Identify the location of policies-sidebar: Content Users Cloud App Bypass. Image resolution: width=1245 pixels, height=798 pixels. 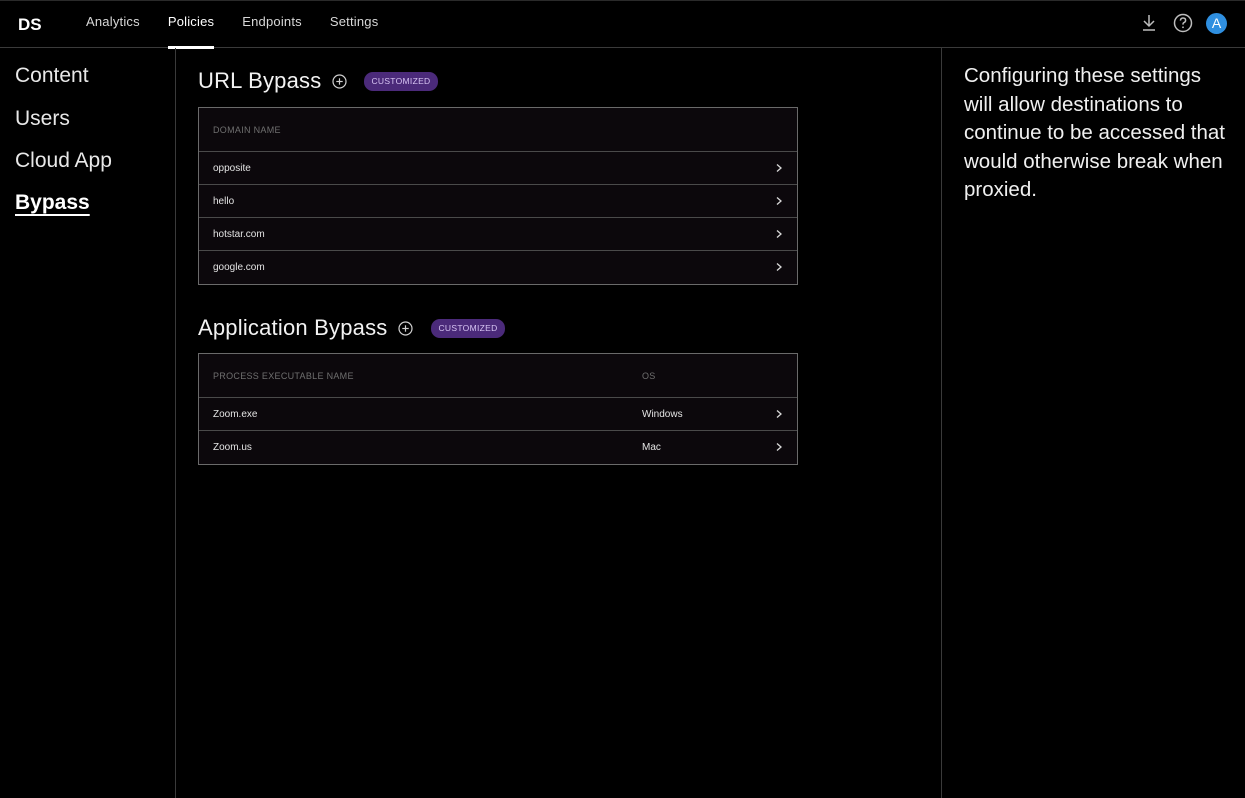
(88, 423).